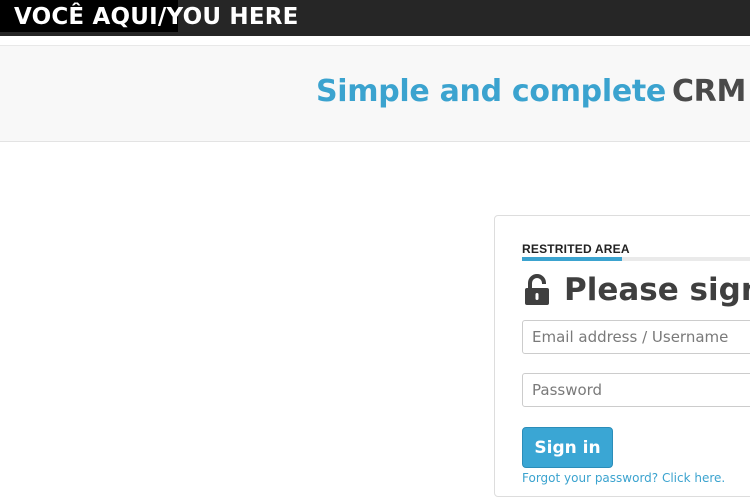 This screenshot has height=499, width=750. What do you see at coordinates (709, 91) in the screenshot?
I see `tagline-crm: CRM` at bounding box center [709, 91].